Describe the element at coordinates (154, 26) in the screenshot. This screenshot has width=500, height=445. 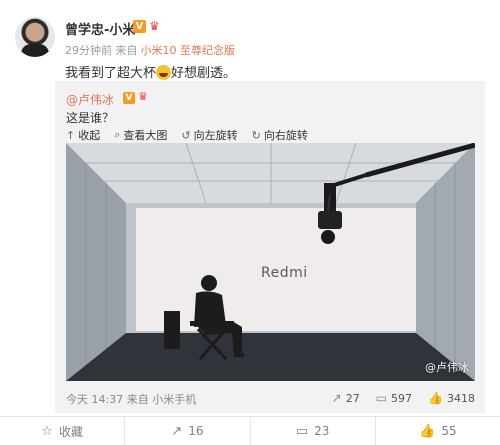
I see `member-crown-icon: ♛` at that location.